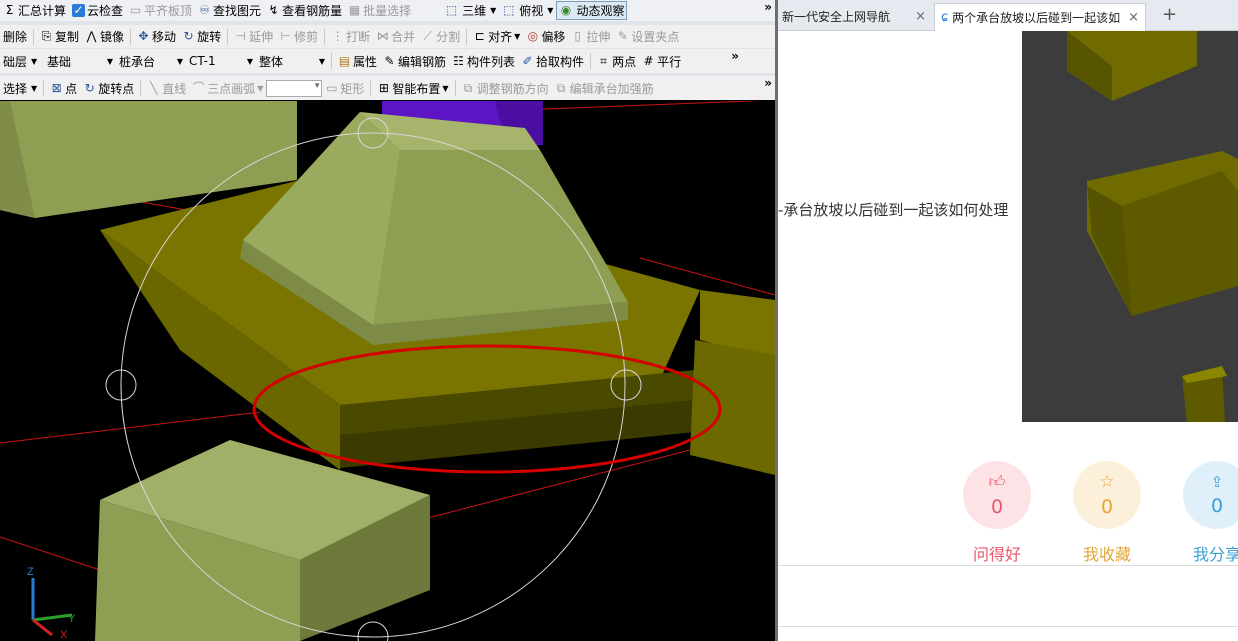 This screenshot has height=641, width=1238. What do you see at coordinates (332, 87) in the screenshot?
I see `rect-icon: ▭` at bounding box center [332, 87].